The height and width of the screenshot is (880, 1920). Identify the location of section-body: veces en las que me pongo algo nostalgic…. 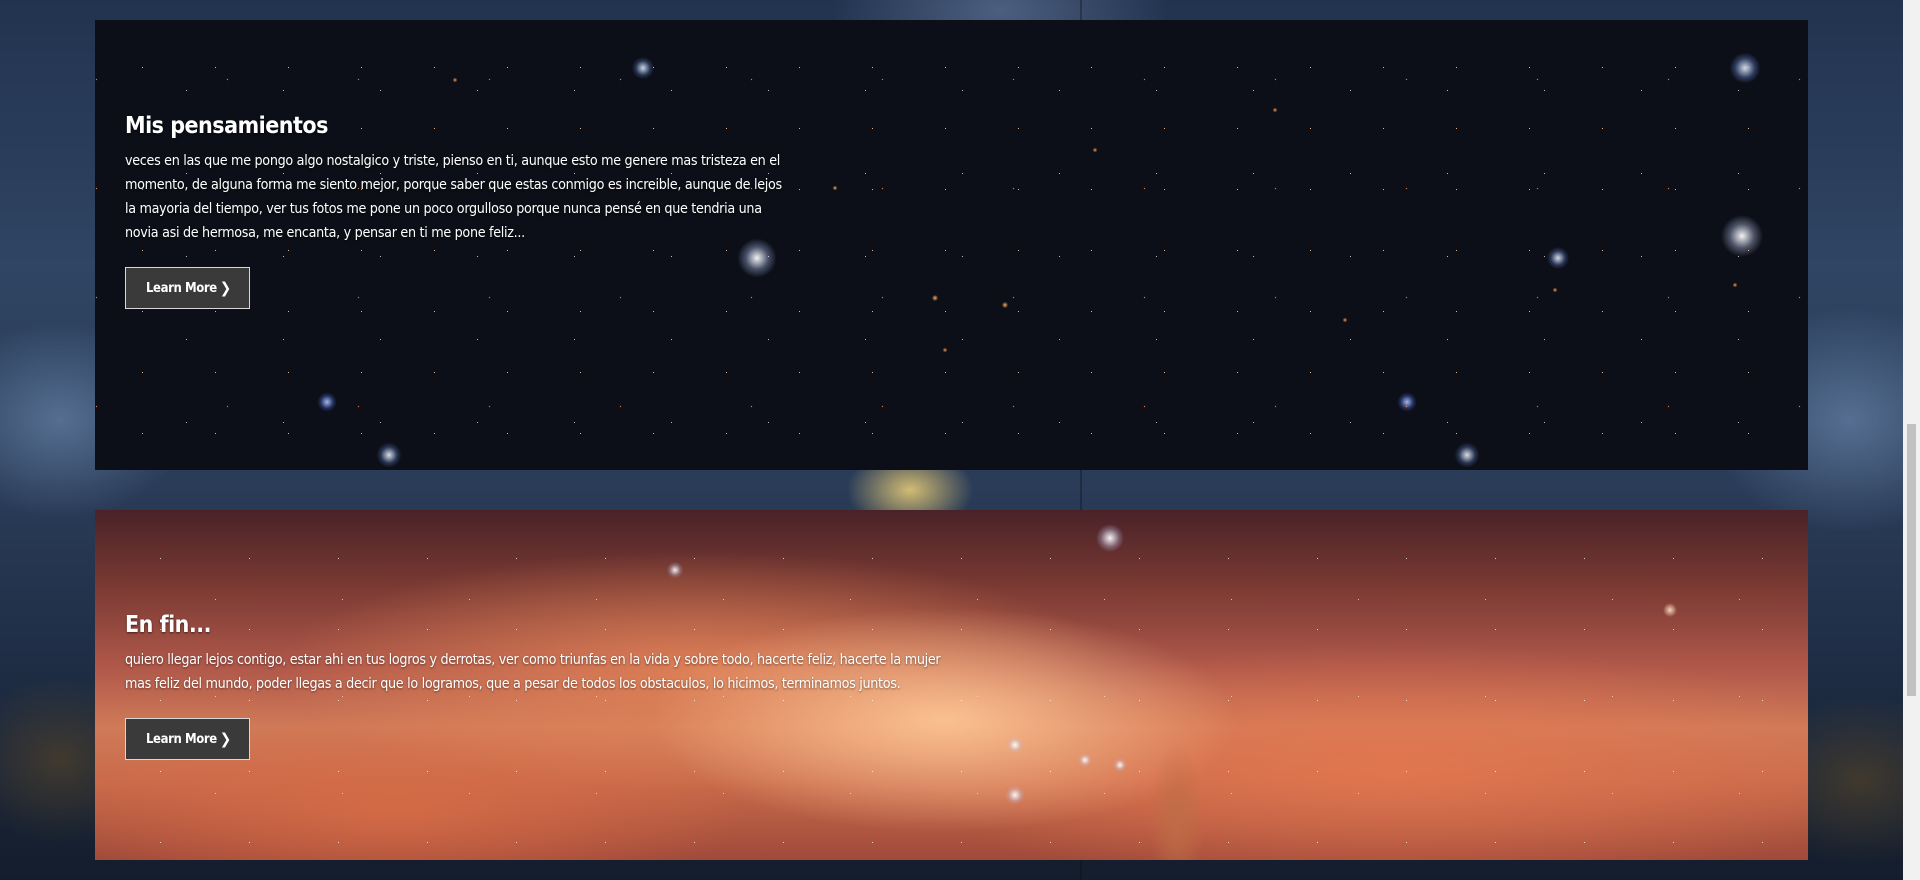
(453, 197).